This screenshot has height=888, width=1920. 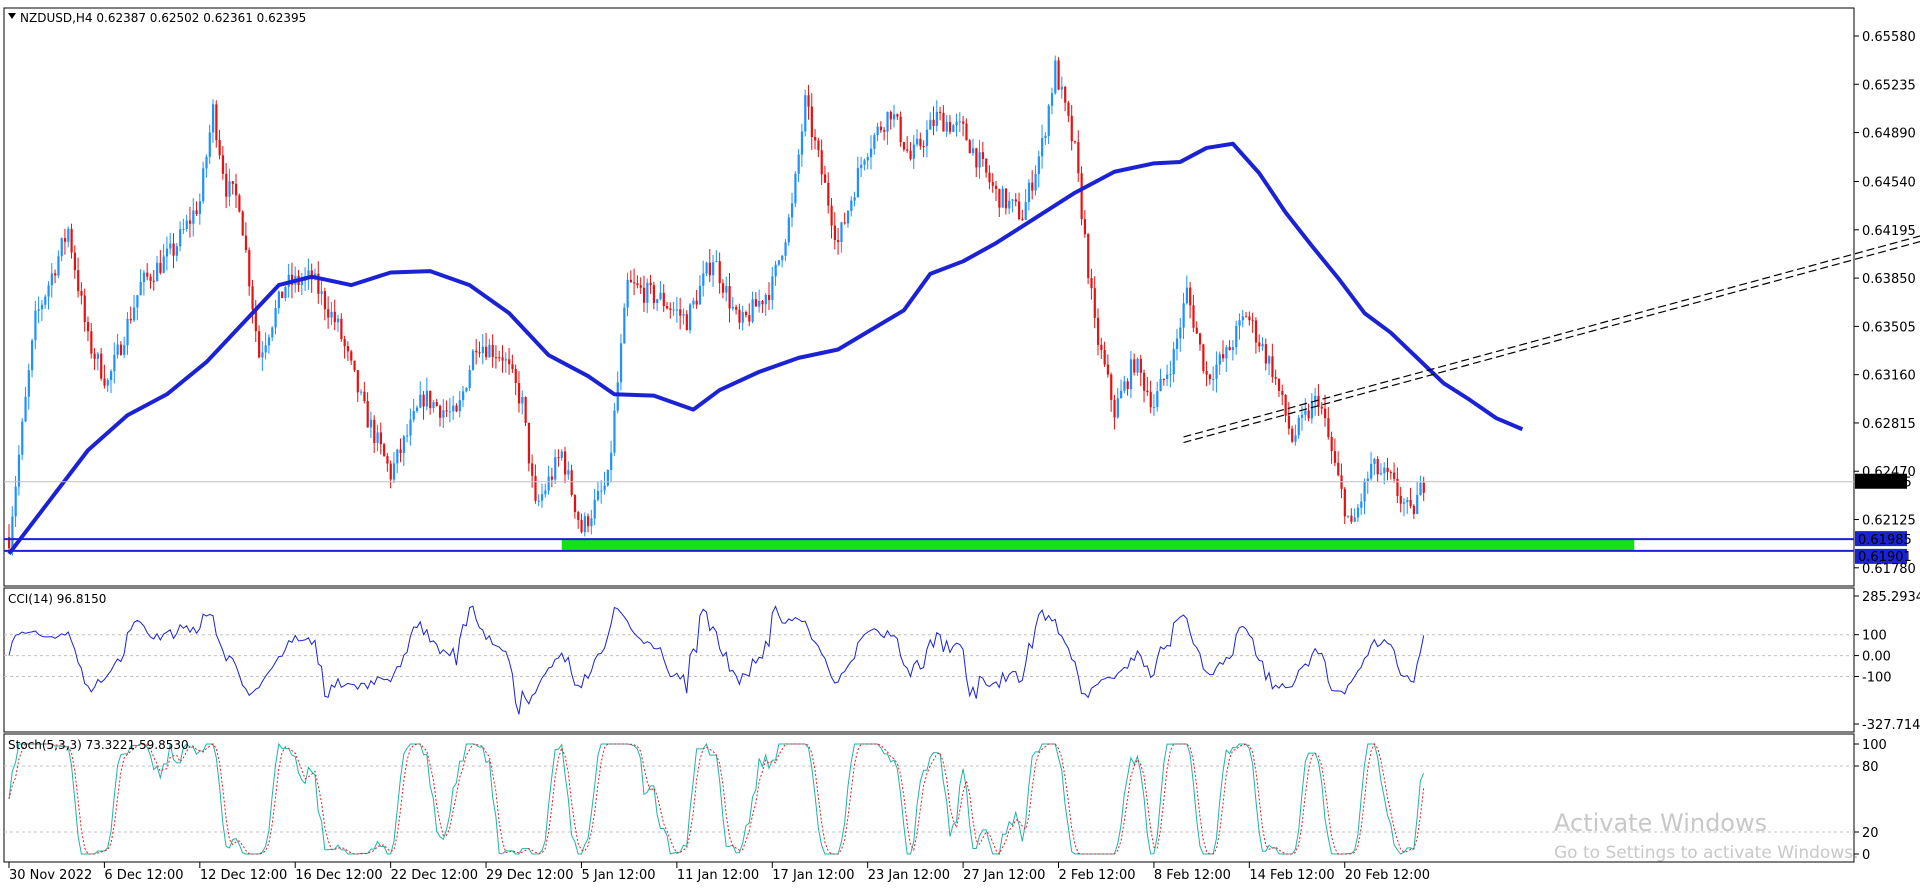 I want to click on price-tick-label: 0.63160, so click(x=1889, y=376).